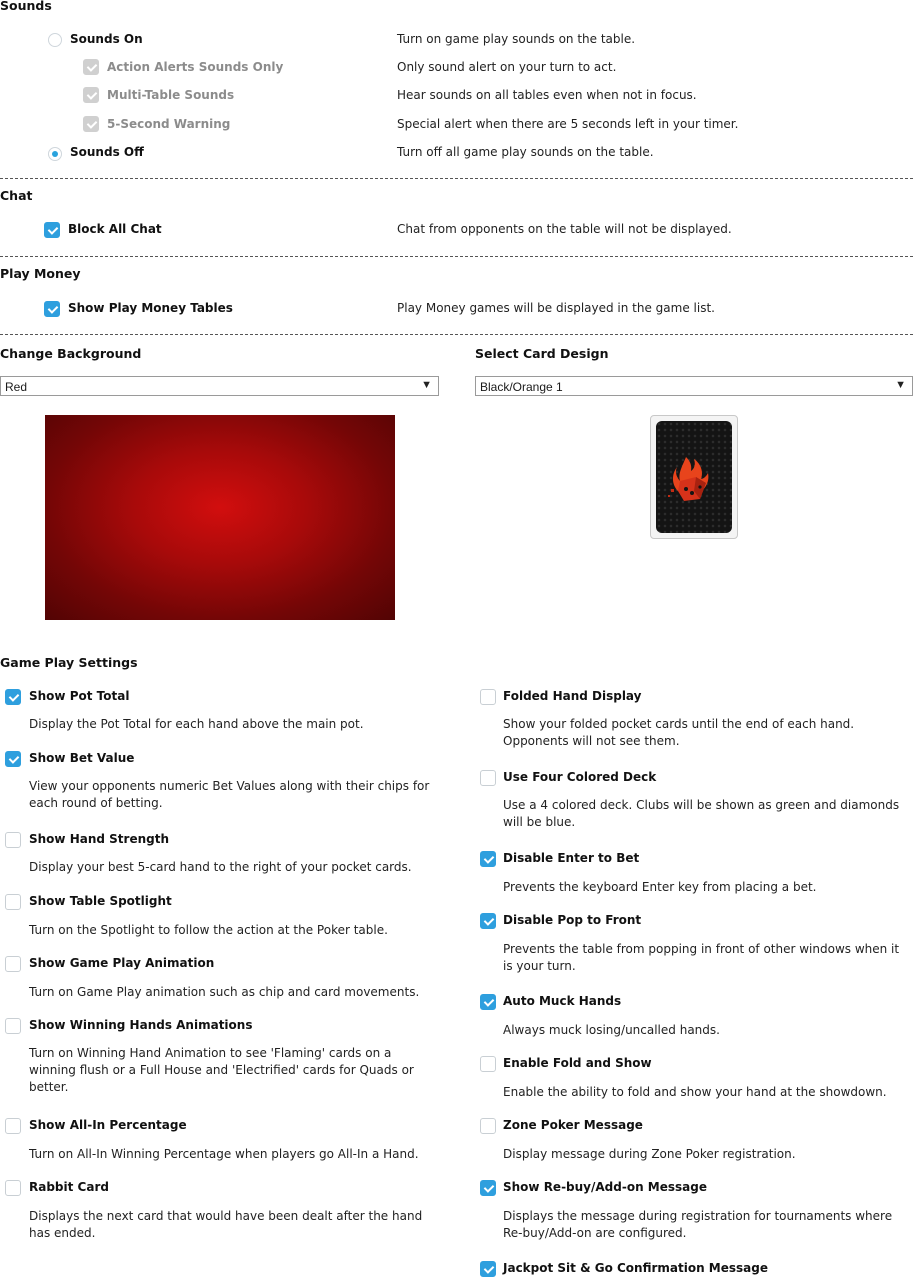 Image resolution: width=913 pixels, height=1277 pixels. Describe the element at coordinates (195, 67) in the screenshot. I see `action-alerts-label: Action Alerts Sounds Only` at that location.